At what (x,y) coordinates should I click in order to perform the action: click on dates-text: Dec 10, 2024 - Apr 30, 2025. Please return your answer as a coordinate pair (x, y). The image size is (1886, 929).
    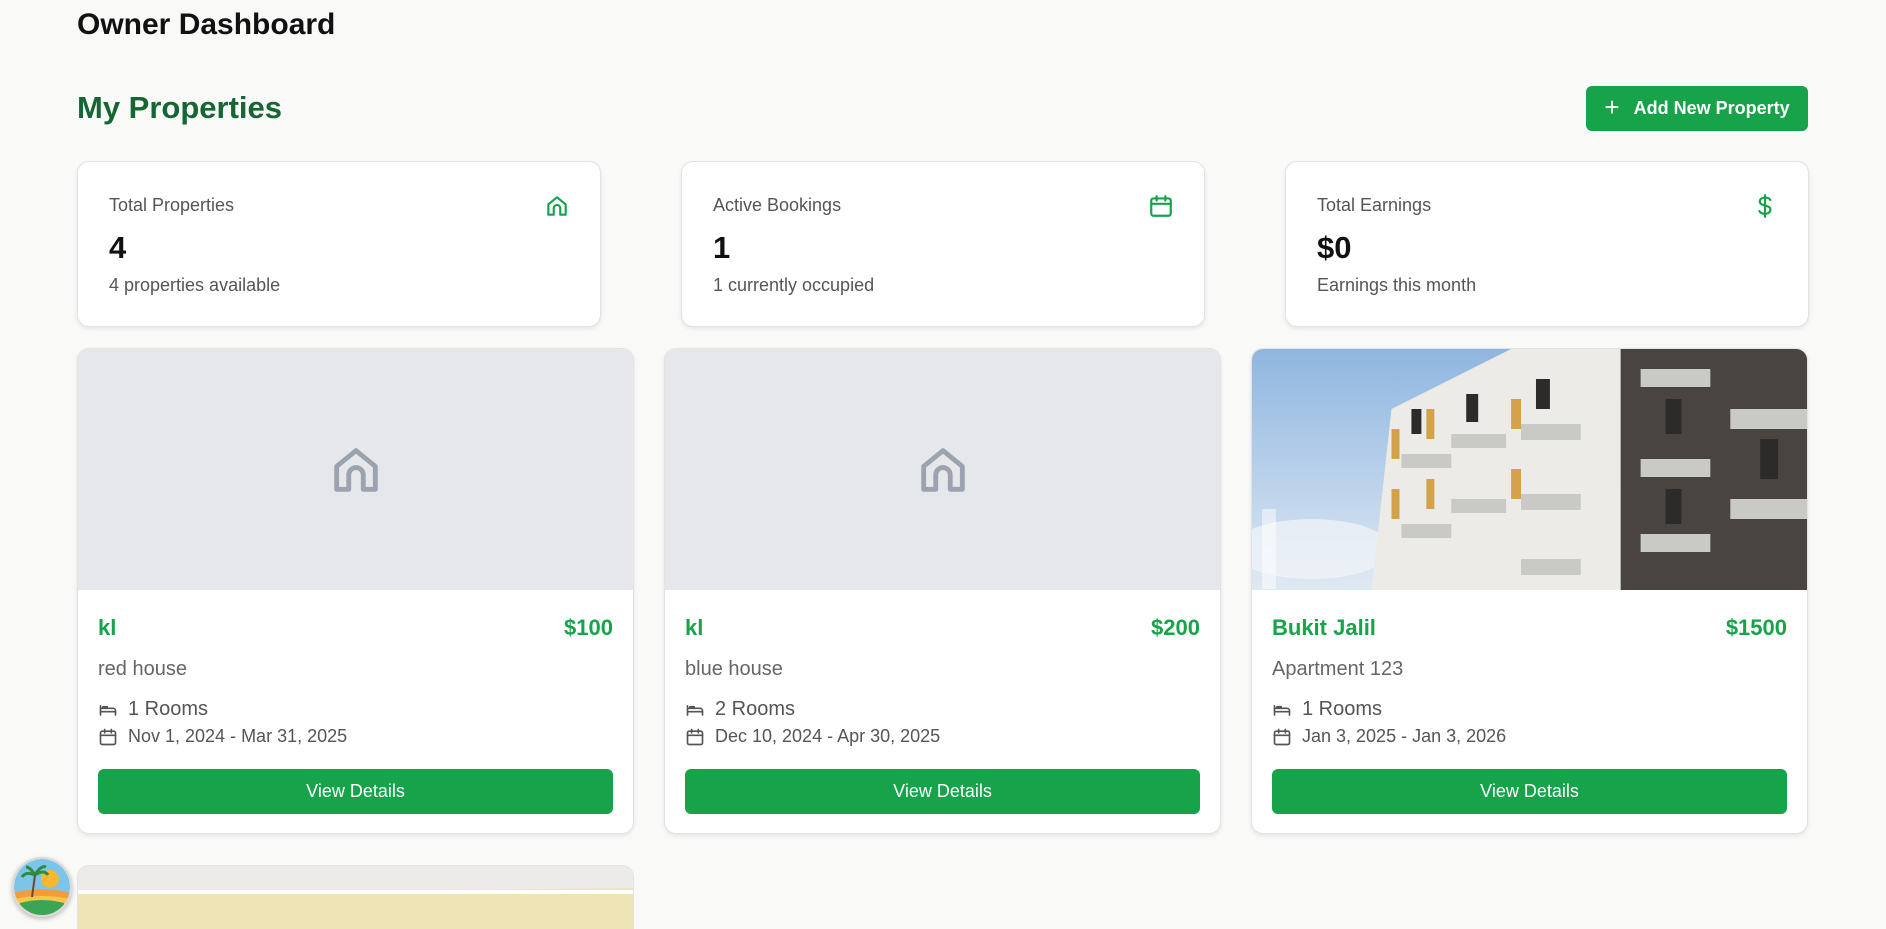
    Looking at the image, I should click on (828, 736).